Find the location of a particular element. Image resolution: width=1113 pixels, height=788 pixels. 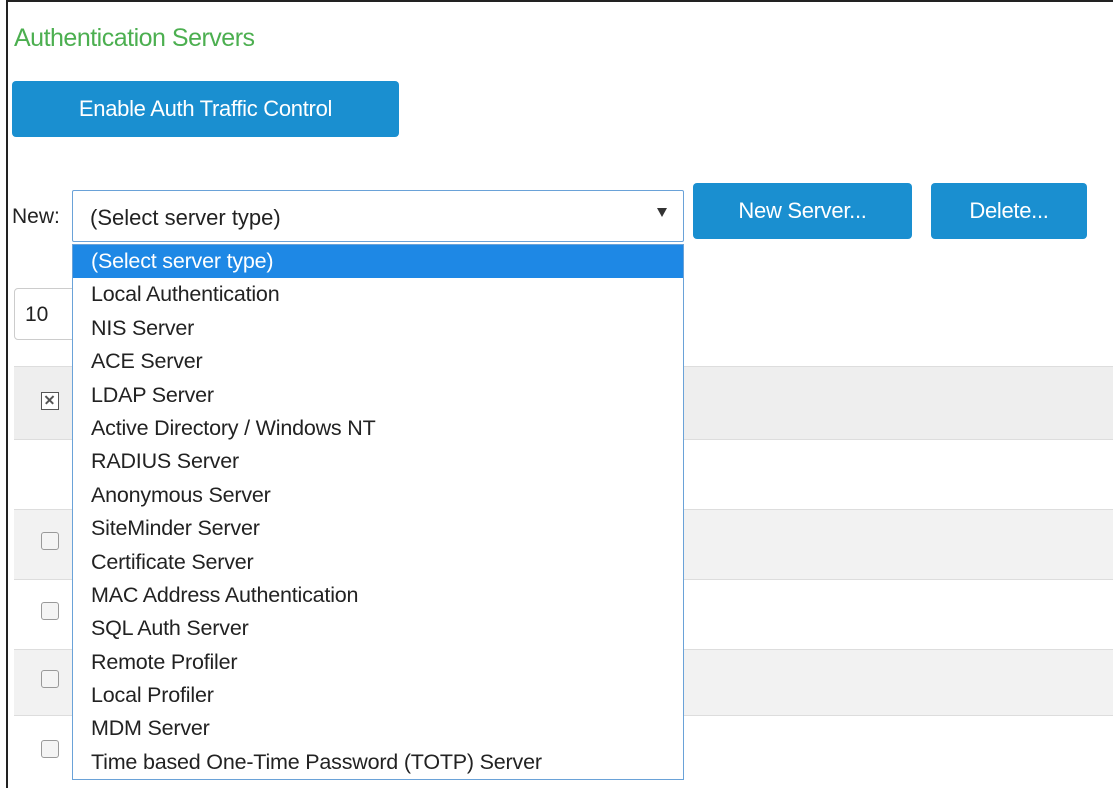

dropdown-option: MDM Server is located at coordinates (378, 728).